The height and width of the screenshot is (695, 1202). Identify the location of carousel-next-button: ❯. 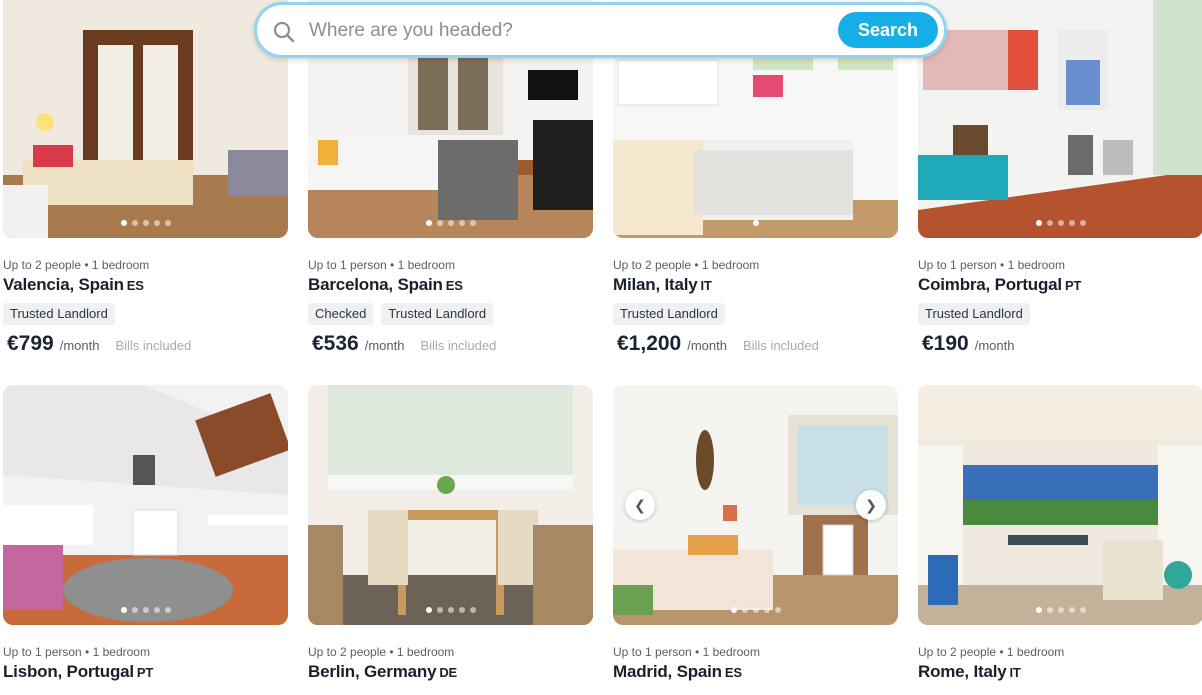
(871, 505).